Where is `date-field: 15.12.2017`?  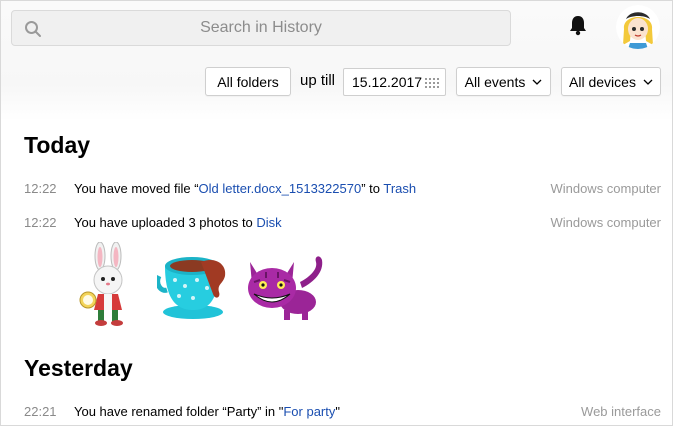
date-field: 15.12.2017 is located at coordinates (394, 82).